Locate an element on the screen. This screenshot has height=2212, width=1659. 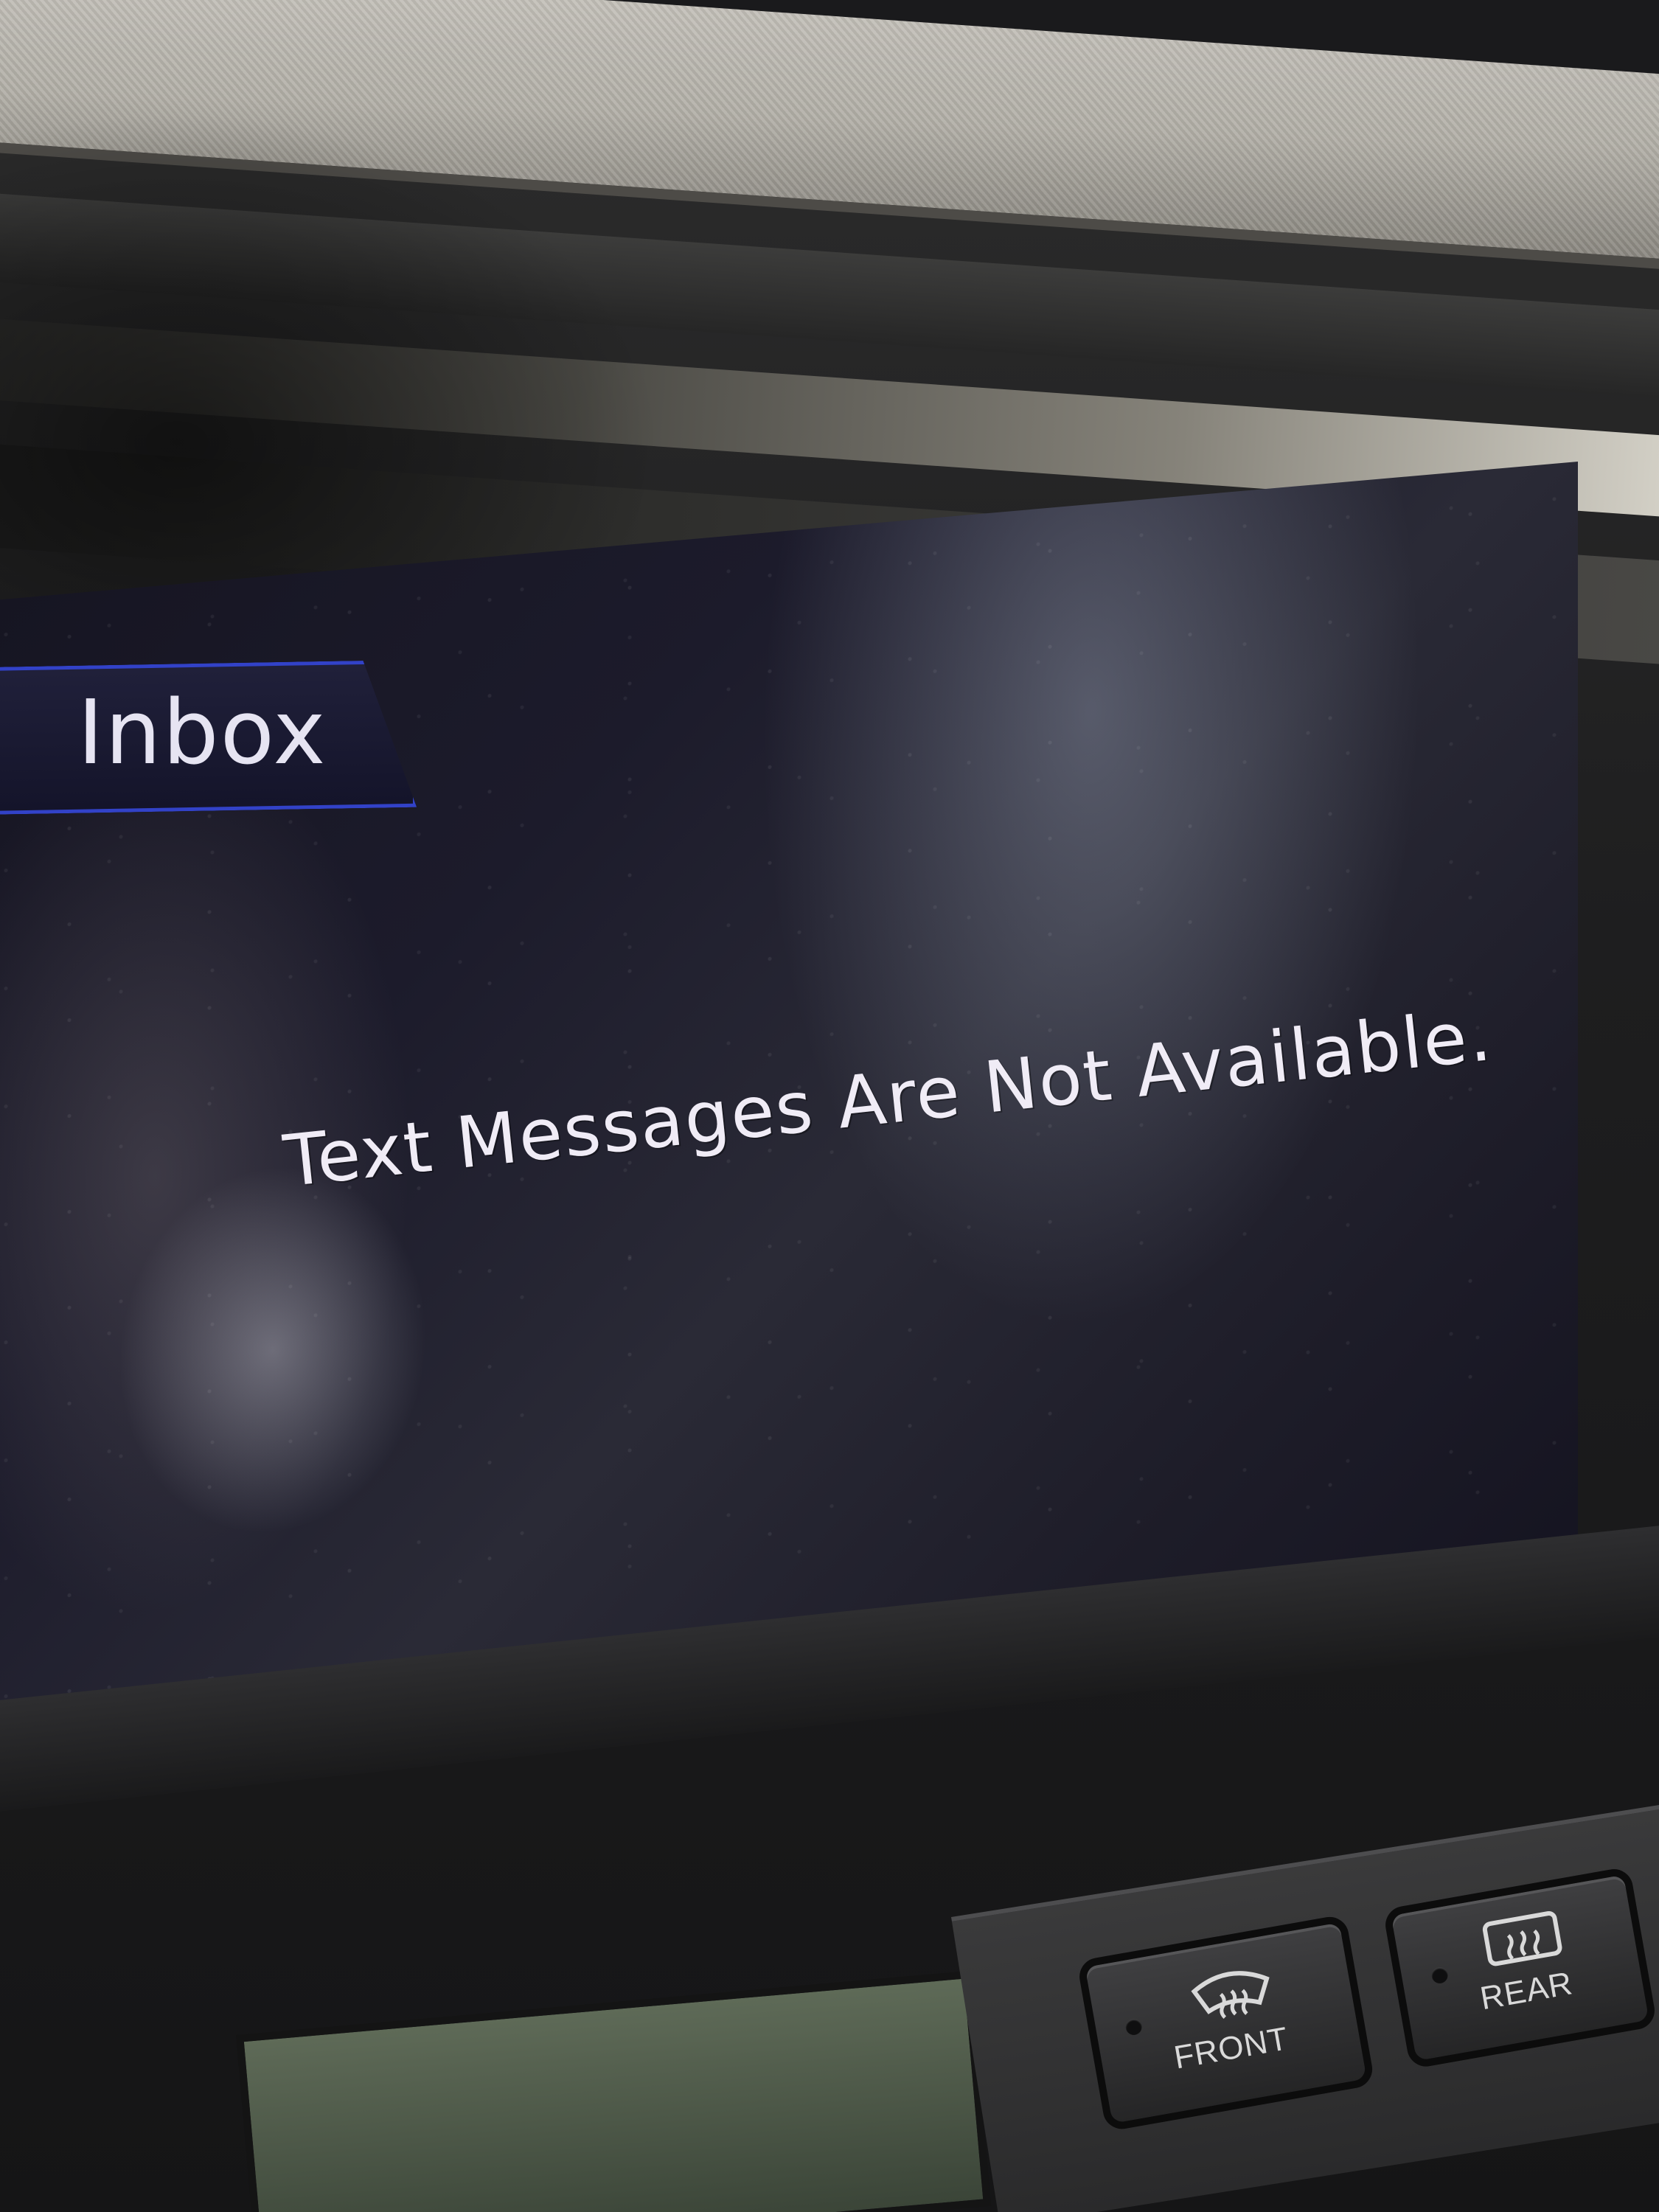
glare-center is located at coordinates (273, 1350).